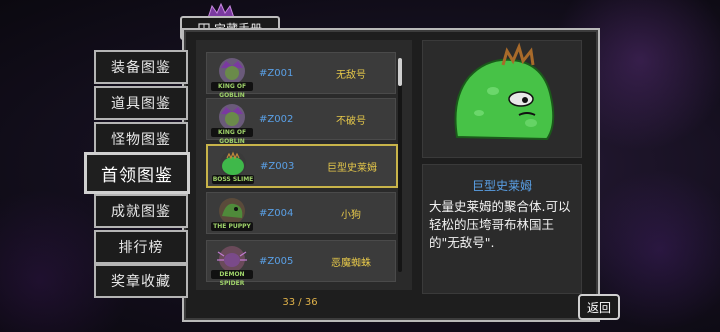 The height and width of the screenshot is (332, 720). I want to click on entry-code: #Z004, so click(276, 213).